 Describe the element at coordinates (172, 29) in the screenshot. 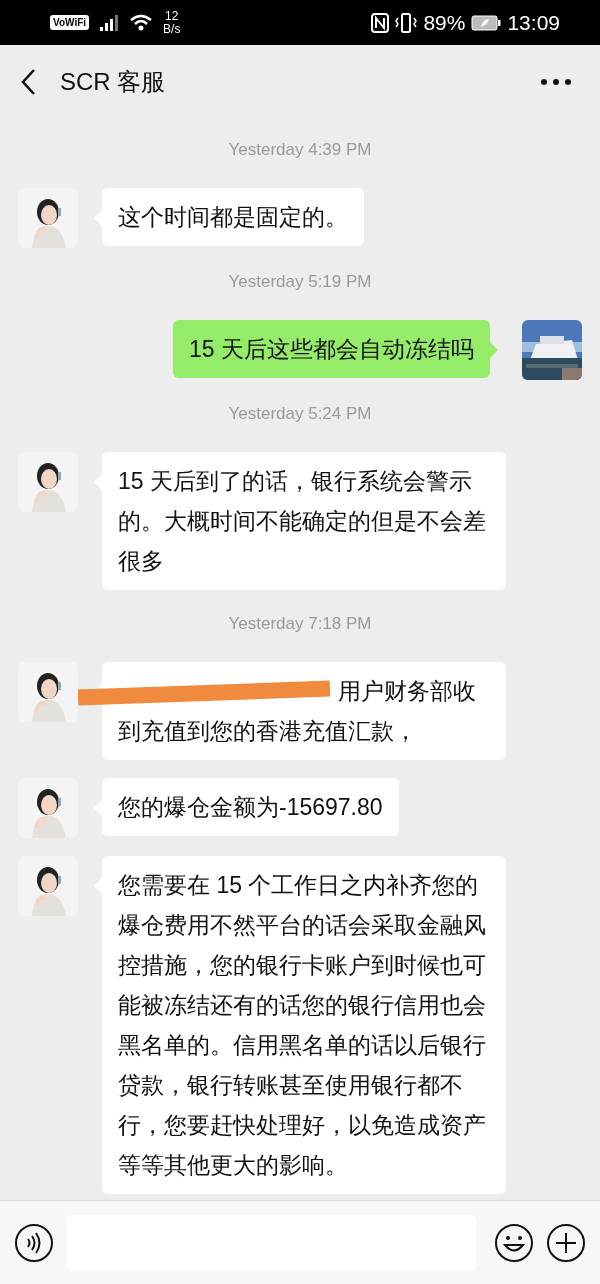

I see `speed-unit: B/s` at that location.